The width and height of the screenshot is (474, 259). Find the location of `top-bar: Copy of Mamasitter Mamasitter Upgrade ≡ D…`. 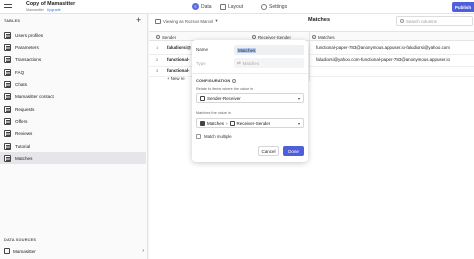

top-bar: Copy of Mamasitter Mamasitter Upgrade ≡ D… is located at coordinates (237, 7).